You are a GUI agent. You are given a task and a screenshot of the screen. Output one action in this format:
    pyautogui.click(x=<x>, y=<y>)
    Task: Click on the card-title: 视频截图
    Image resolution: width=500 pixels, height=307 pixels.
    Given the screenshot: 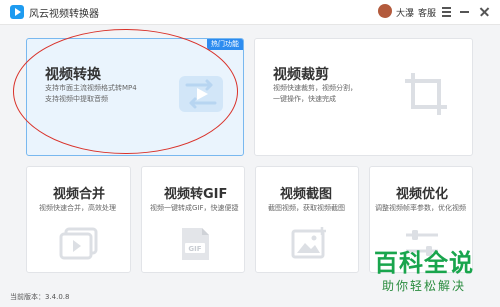 What is the action you would take?
    pyautogui.click(x=306, y=194)
    